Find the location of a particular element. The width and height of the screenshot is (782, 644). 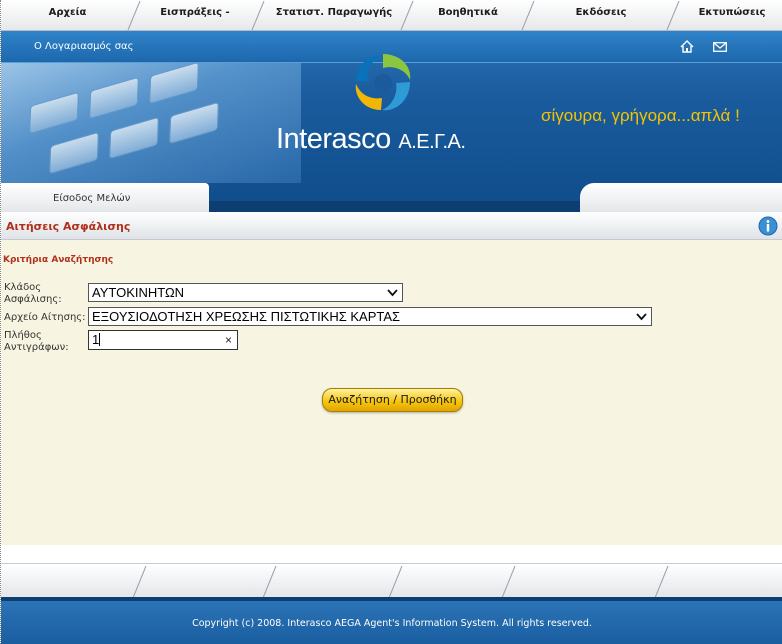

page-title: Αιτήσεις Ασφάλισης is located at coordinates (68, 226).